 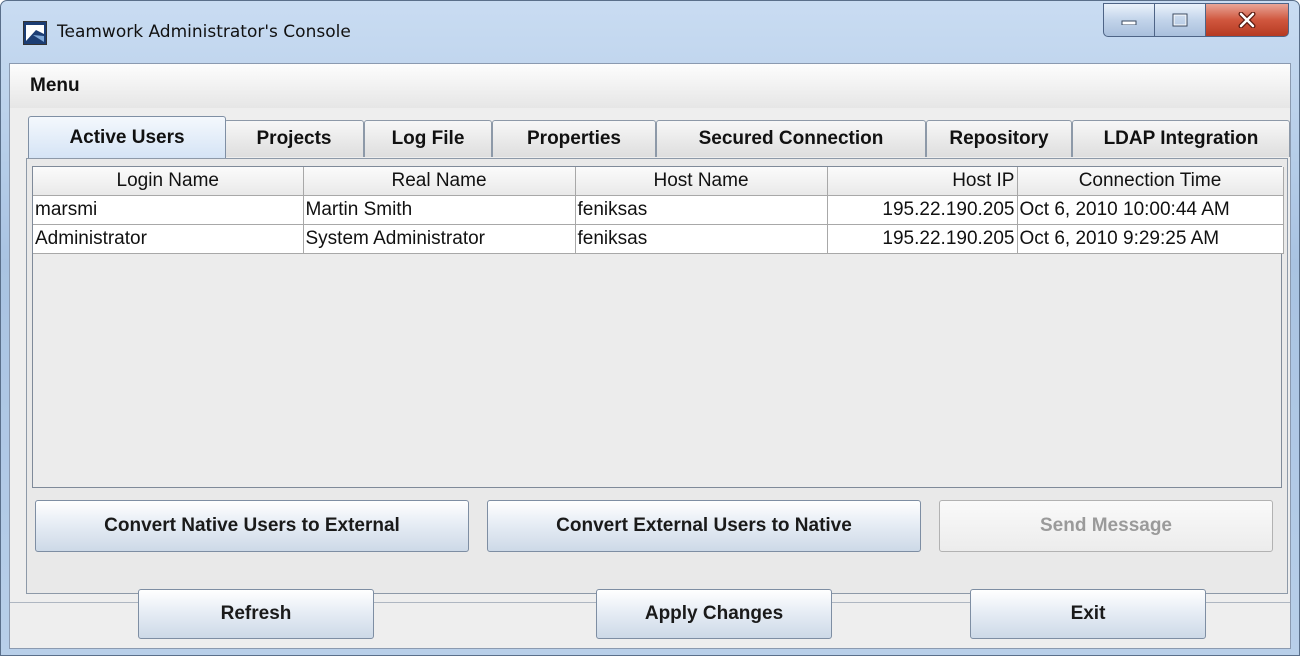 I want to click on convert-external-to-native-button: Convert External Users to Native, so click(x=704, y=526).